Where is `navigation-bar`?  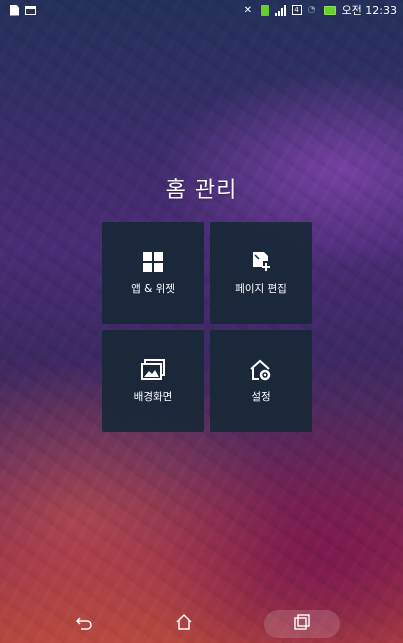 navigation-bar is located at coordinates (201, 624).